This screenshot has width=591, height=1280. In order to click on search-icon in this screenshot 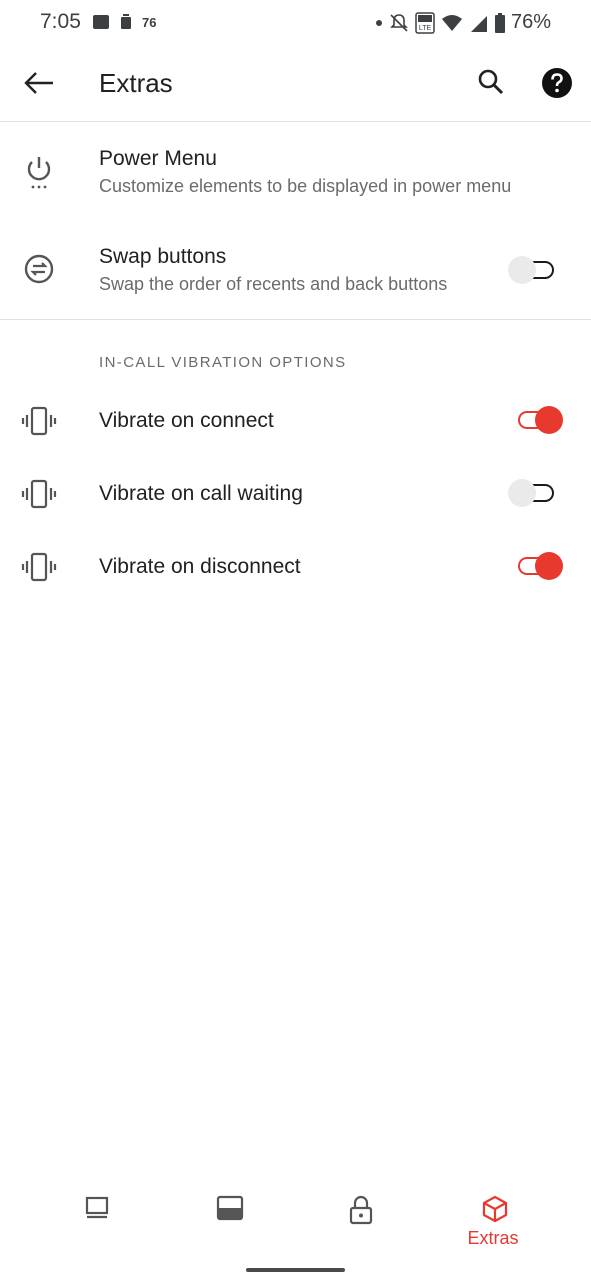, I will do `click(491, 82)`.